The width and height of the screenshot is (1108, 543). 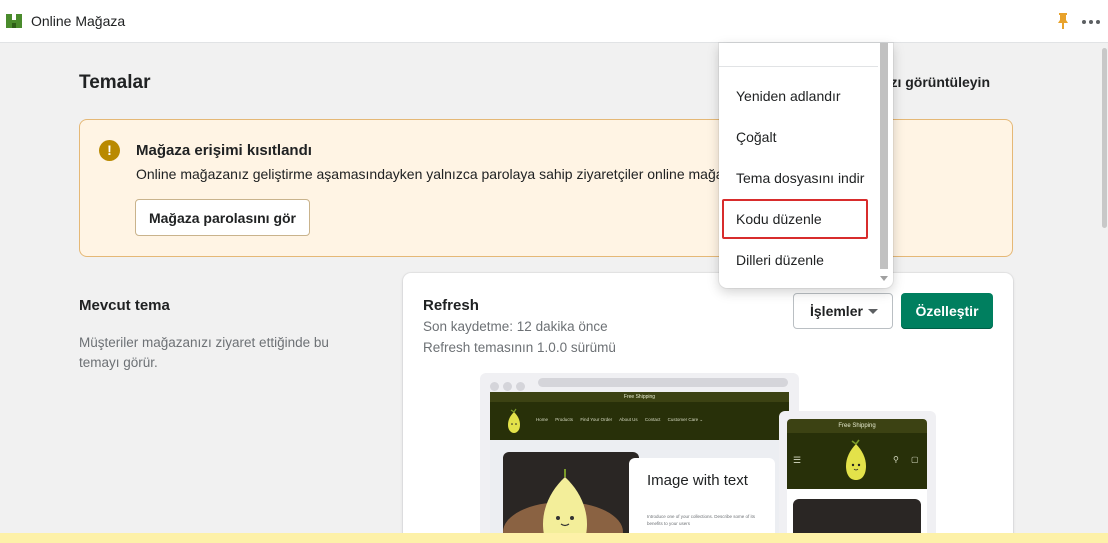 What do you see at coordinates (124, 305) in the screenshot?
I see `current-theme-heading: Mevcut tema` at bounding box center [124, 305].